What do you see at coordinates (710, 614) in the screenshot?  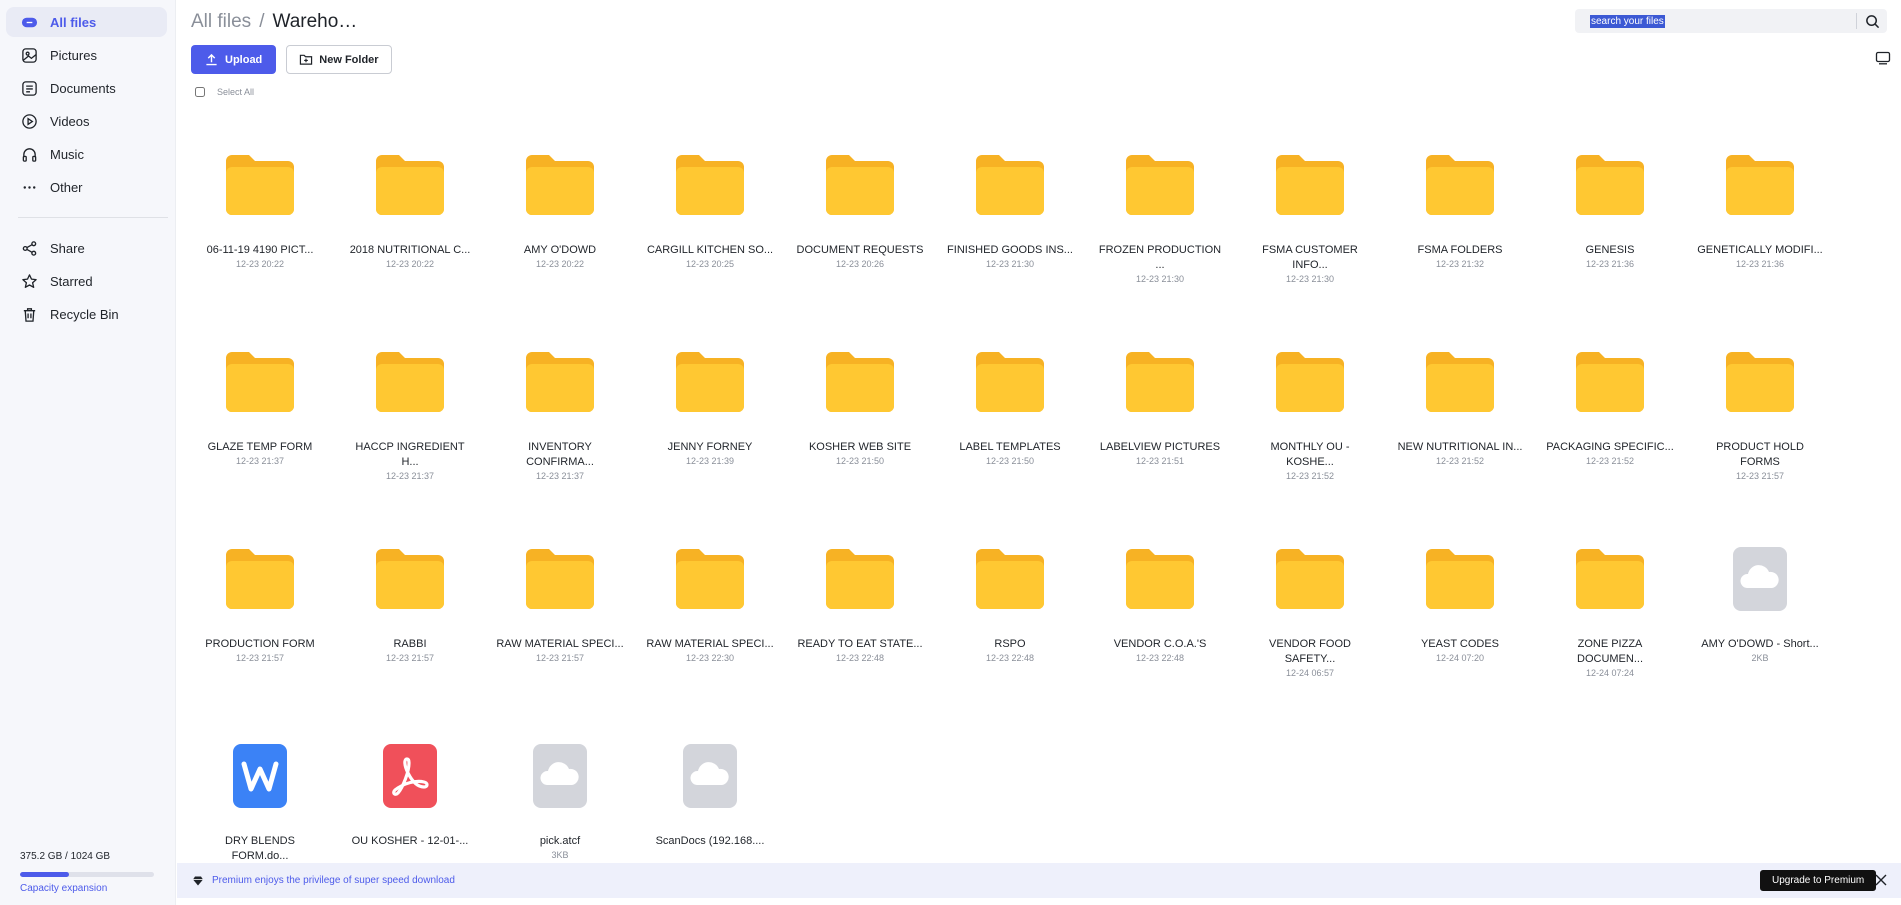 I see `file-item-folder: RAW MATERIAL SPECI... 12-23 22:30` at bounding box center [710, 614].